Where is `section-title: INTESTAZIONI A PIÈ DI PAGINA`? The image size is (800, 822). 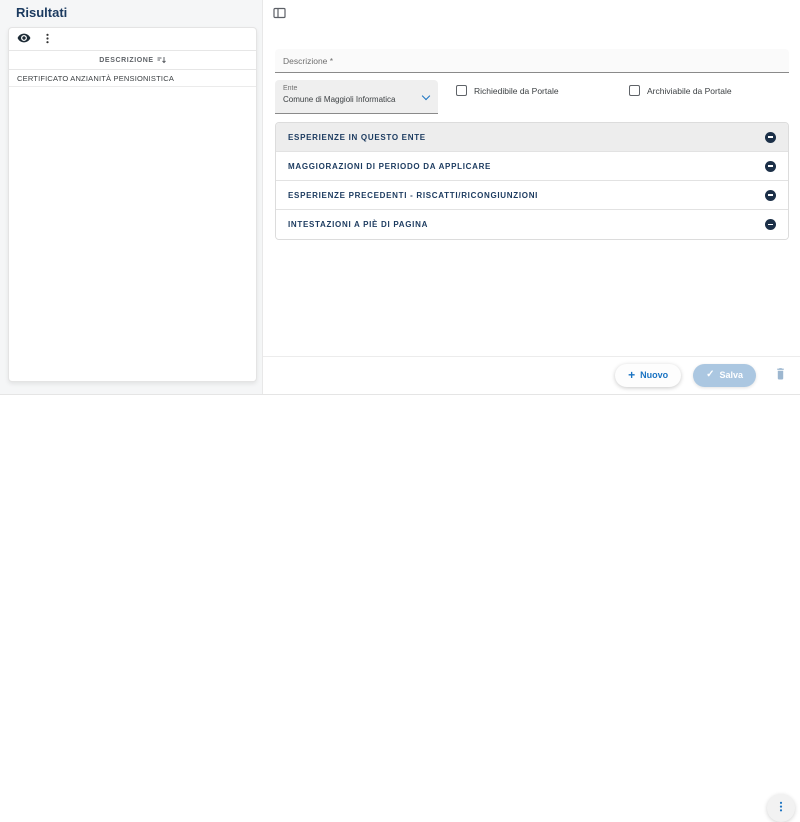 section-title: INTESTAZIONI A PIÈ DI PAGINA is located at coordinates (358, 224).